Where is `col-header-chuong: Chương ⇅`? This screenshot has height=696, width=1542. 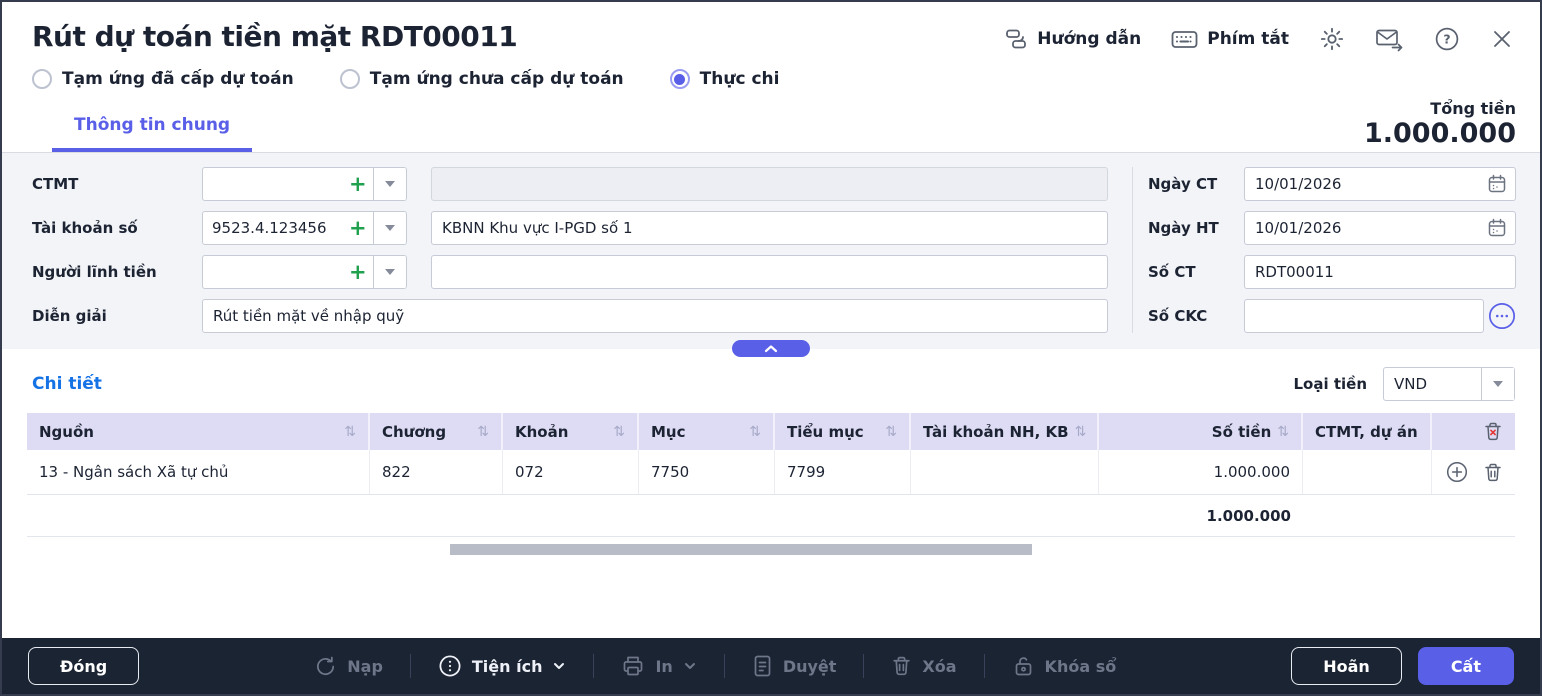
col-header-chuong: Chương ⇅ is located at coordinates (436, 431).